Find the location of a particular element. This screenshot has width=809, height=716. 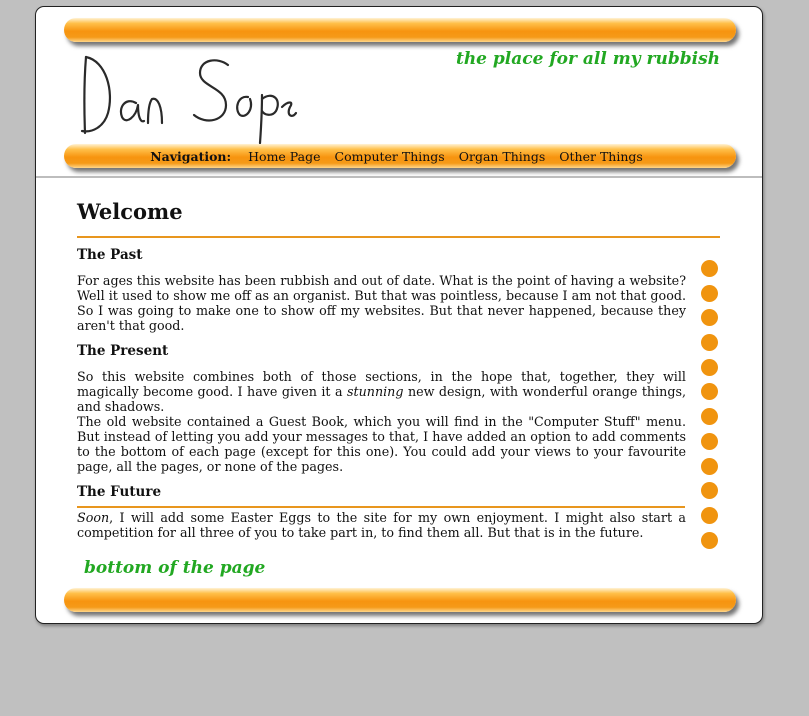

nav-link-computer-things: Computer Things is located at coordinates (390, 156).